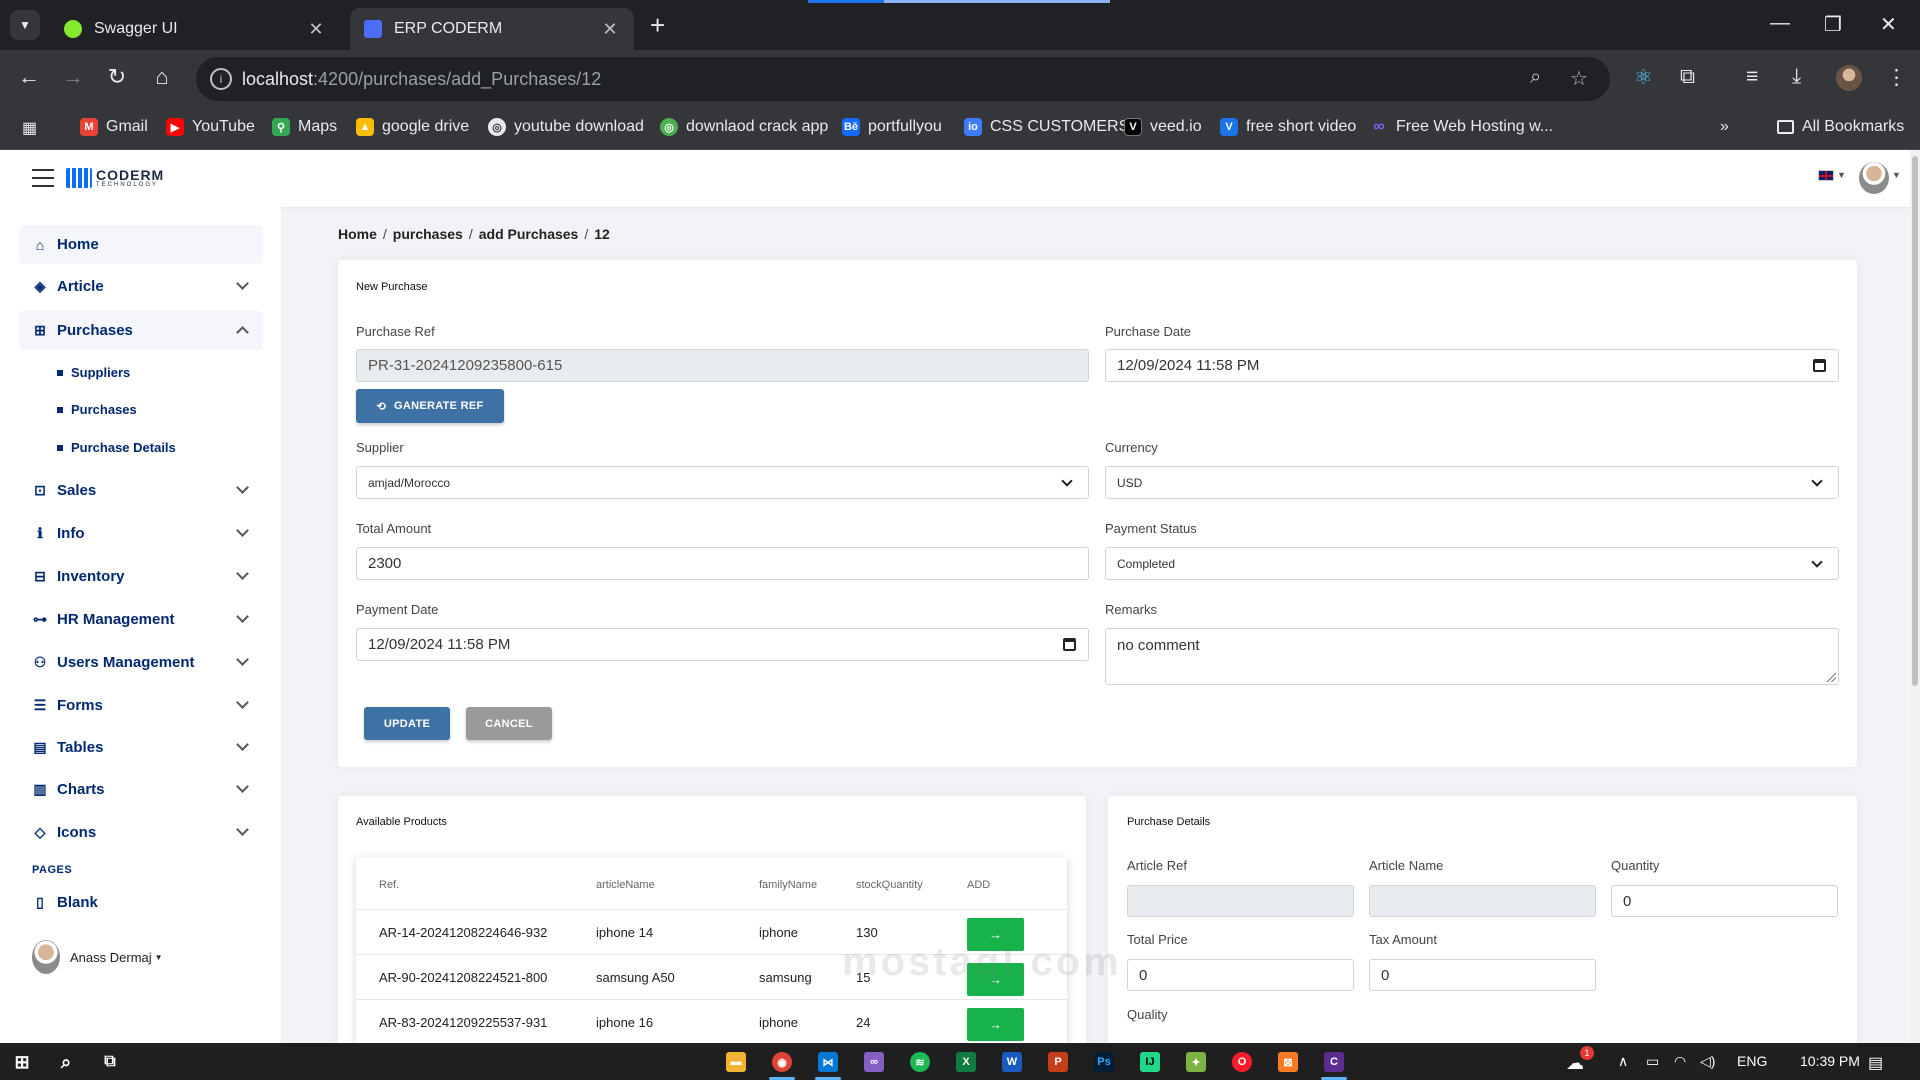 The image size is (1920, 1080). What do you see at coordinates (66, 1062) in the screenshot?
I see `search-icon: ⌕` at bounding box center [66, 1062].